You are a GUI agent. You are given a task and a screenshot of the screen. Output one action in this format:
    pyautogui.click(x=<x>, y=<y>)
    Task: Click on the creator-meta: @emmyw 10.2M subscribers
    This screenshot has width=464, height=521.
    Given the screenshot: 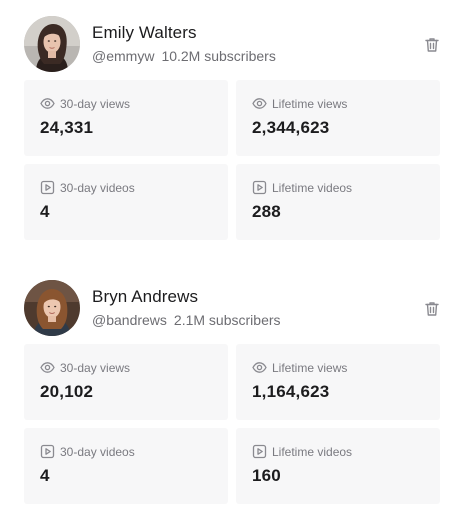 What is the action you would take?
    pyautogui.click(x=184, y=56)
    